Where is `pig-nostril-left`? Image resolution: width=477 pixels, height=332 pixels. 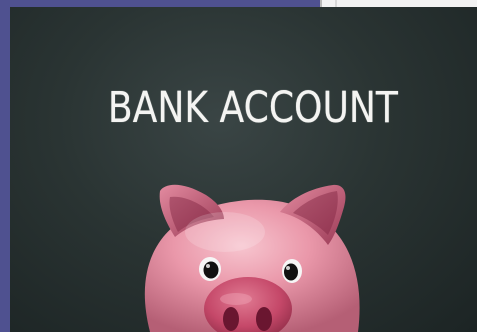
pig-nostril-left is located at coordinates (231, 319).